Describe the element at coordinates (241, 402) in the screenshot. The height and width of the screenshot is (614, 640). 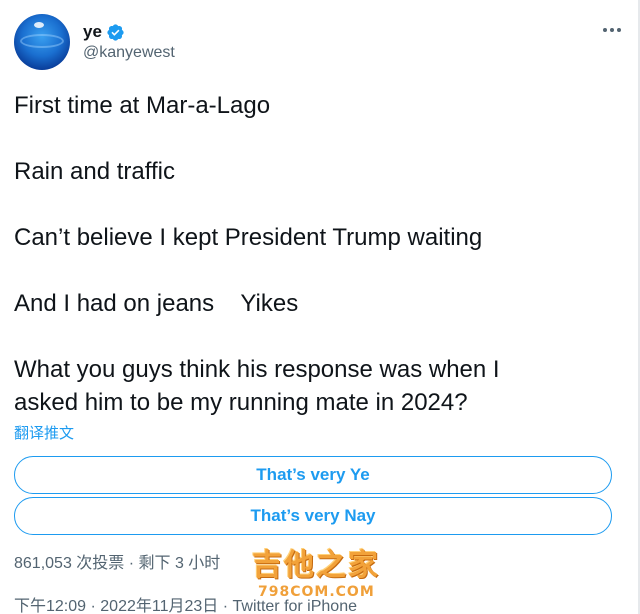
I see `tweet-line-6: asked him to be my running mate in 2024?` at that location.